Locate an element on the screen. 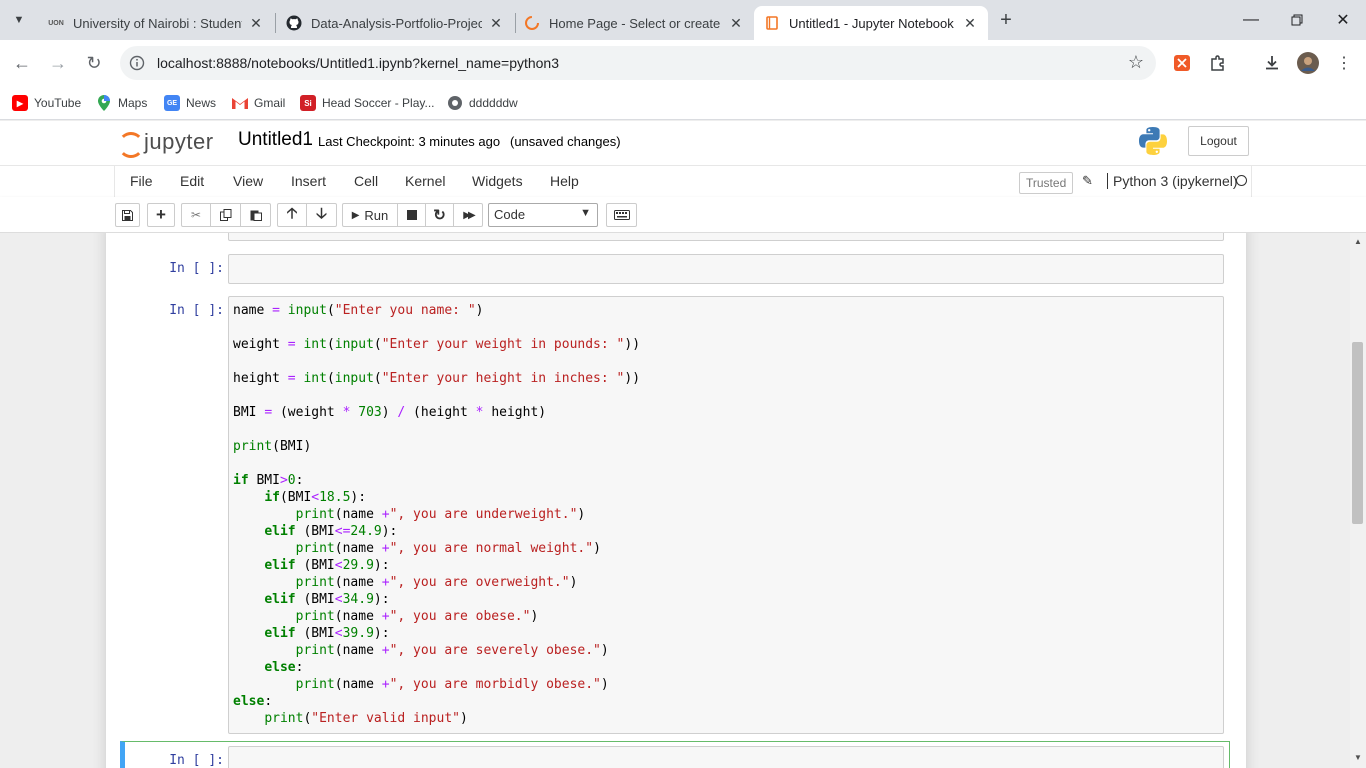  bookmark-youtube: ▶ YouTube is located at coordinates (46, 103).